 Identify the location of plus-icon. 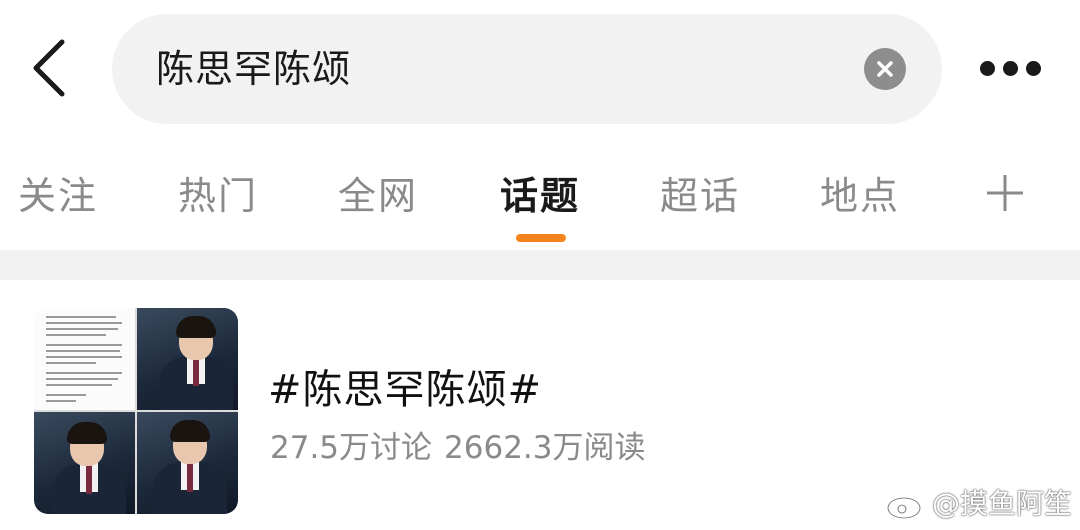
(1005, 193).